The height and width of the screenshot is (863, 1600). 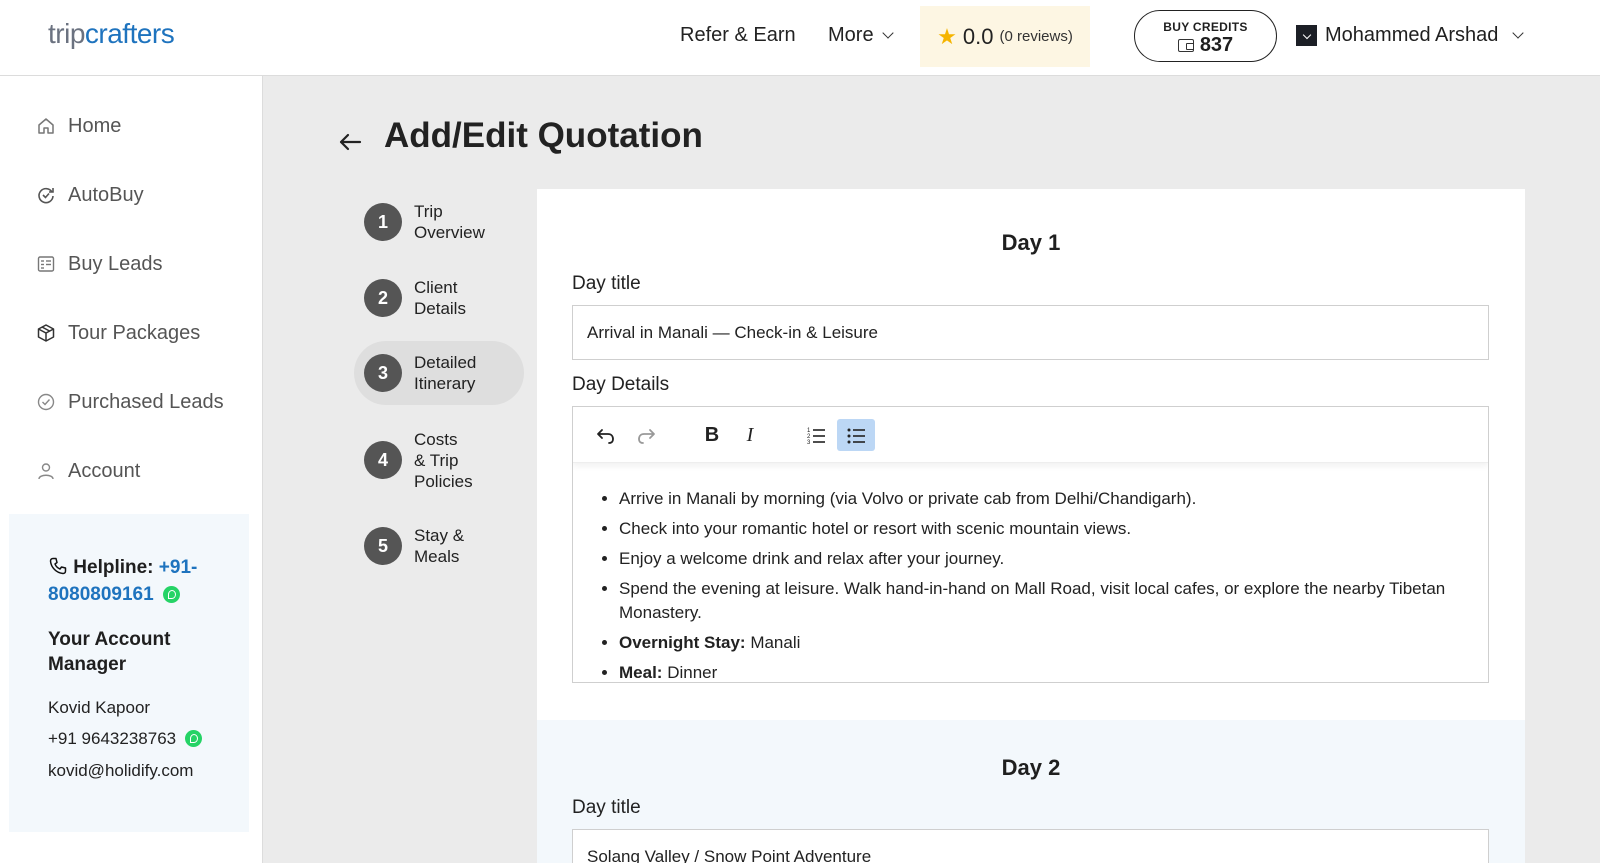 I want to click on sidebar-item-buy-leads: Buy Leads, so click(x=99, y=264).